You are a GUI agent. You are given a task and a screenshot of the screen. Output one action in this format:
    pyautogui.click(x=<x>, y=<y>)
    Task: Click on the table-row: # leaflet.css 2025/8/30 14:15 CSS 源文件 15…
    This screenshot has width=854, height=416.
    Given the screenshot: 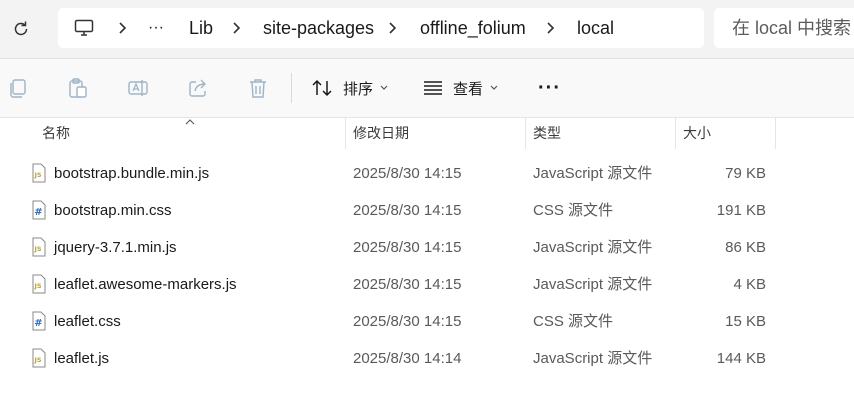 What is the action you would take?
    pyautogui.click(x=427, y=321)
    